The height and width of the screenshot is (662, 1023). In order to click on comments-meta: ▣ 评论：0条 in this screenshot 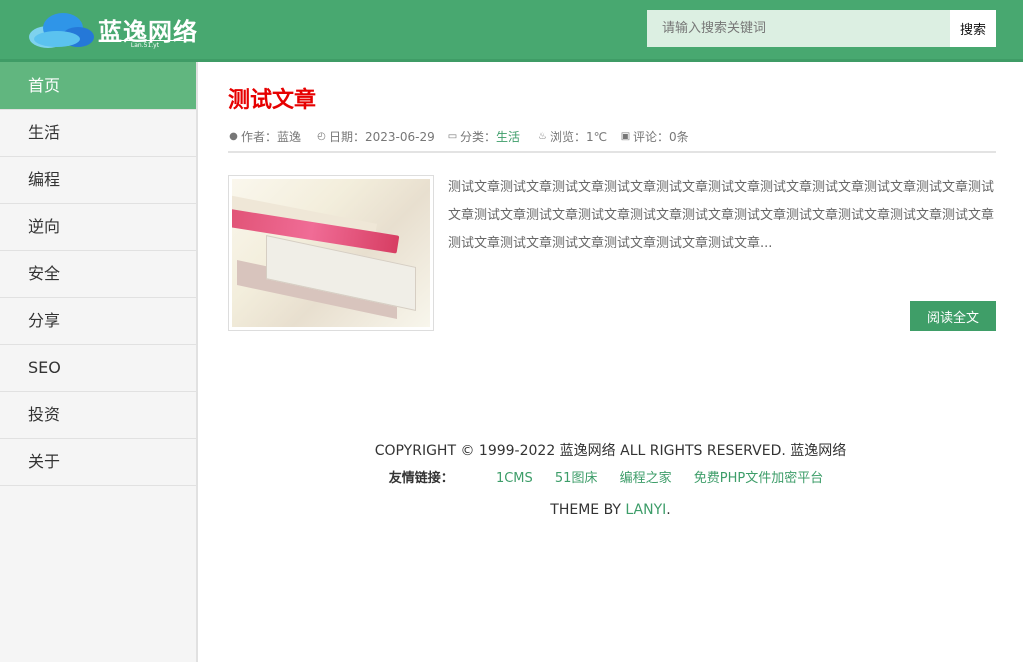, I will do `click(654, 136)`.